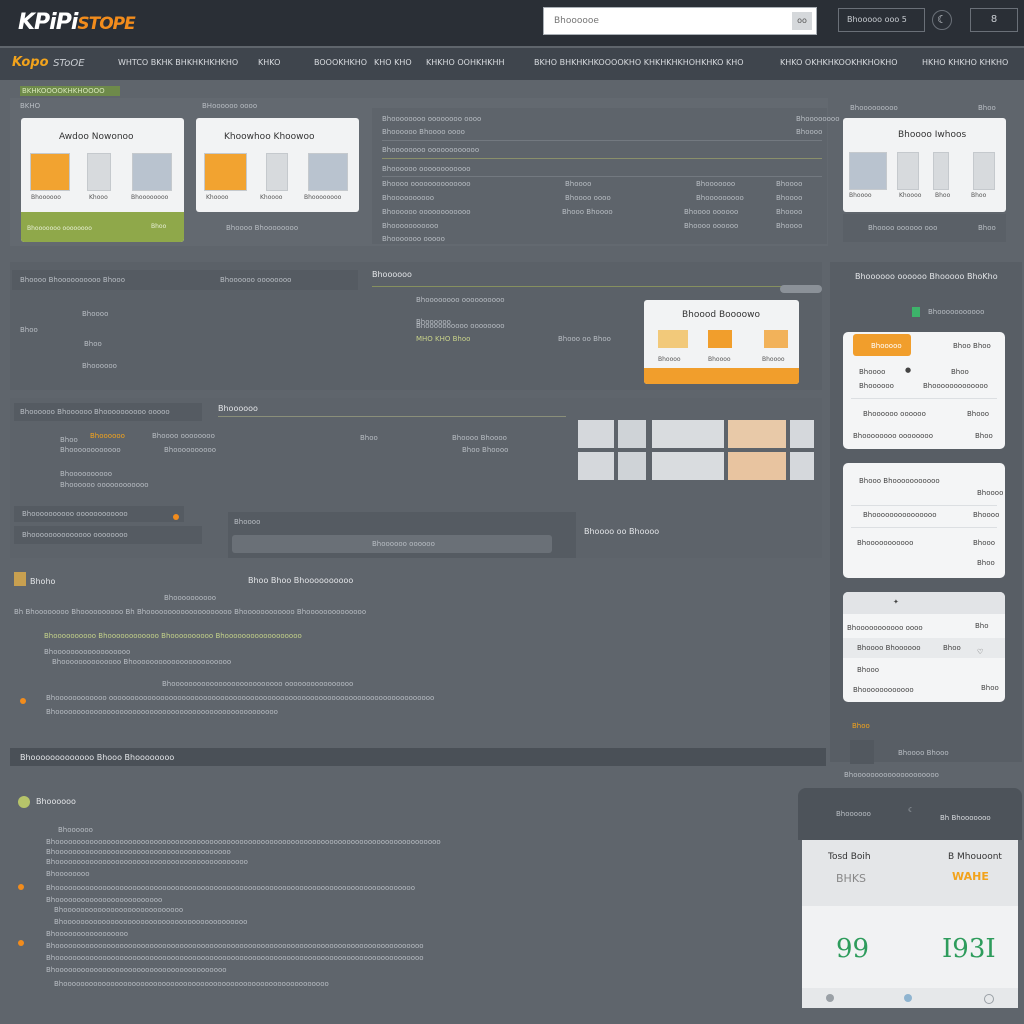  I want to click on stat-2-value: I93I, so click(969, 949).